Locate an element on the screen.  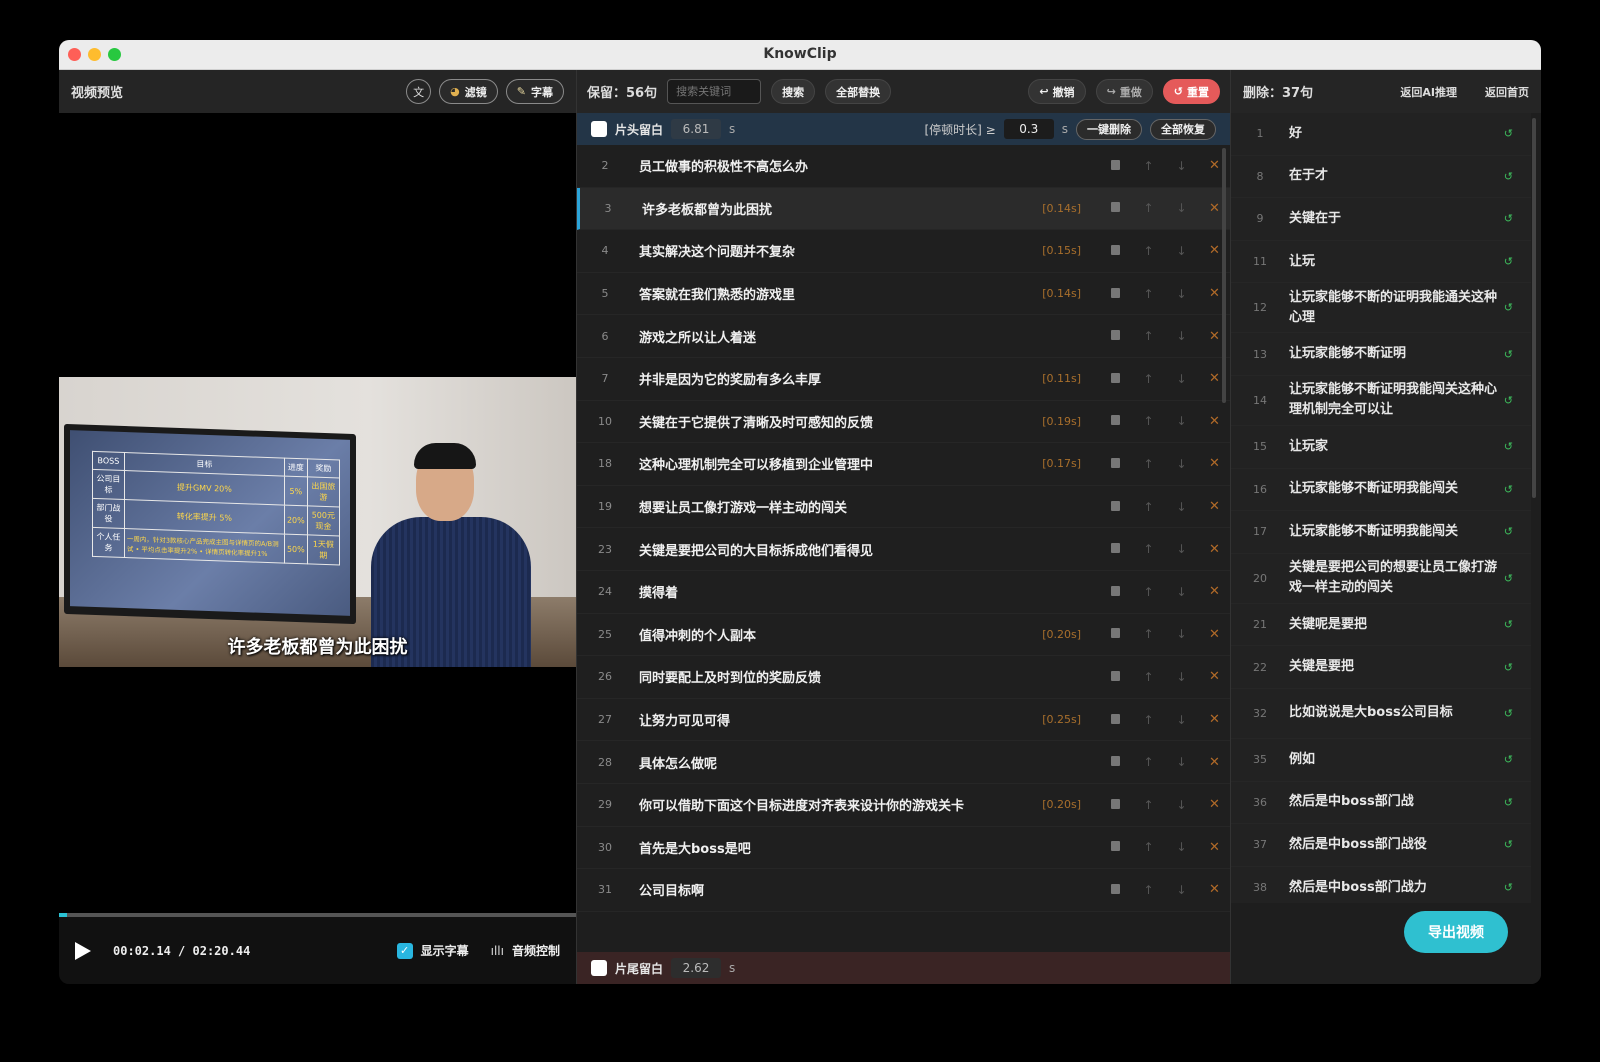
restore-all-button: 全部恢复 is located at coordinates (1183, 129).